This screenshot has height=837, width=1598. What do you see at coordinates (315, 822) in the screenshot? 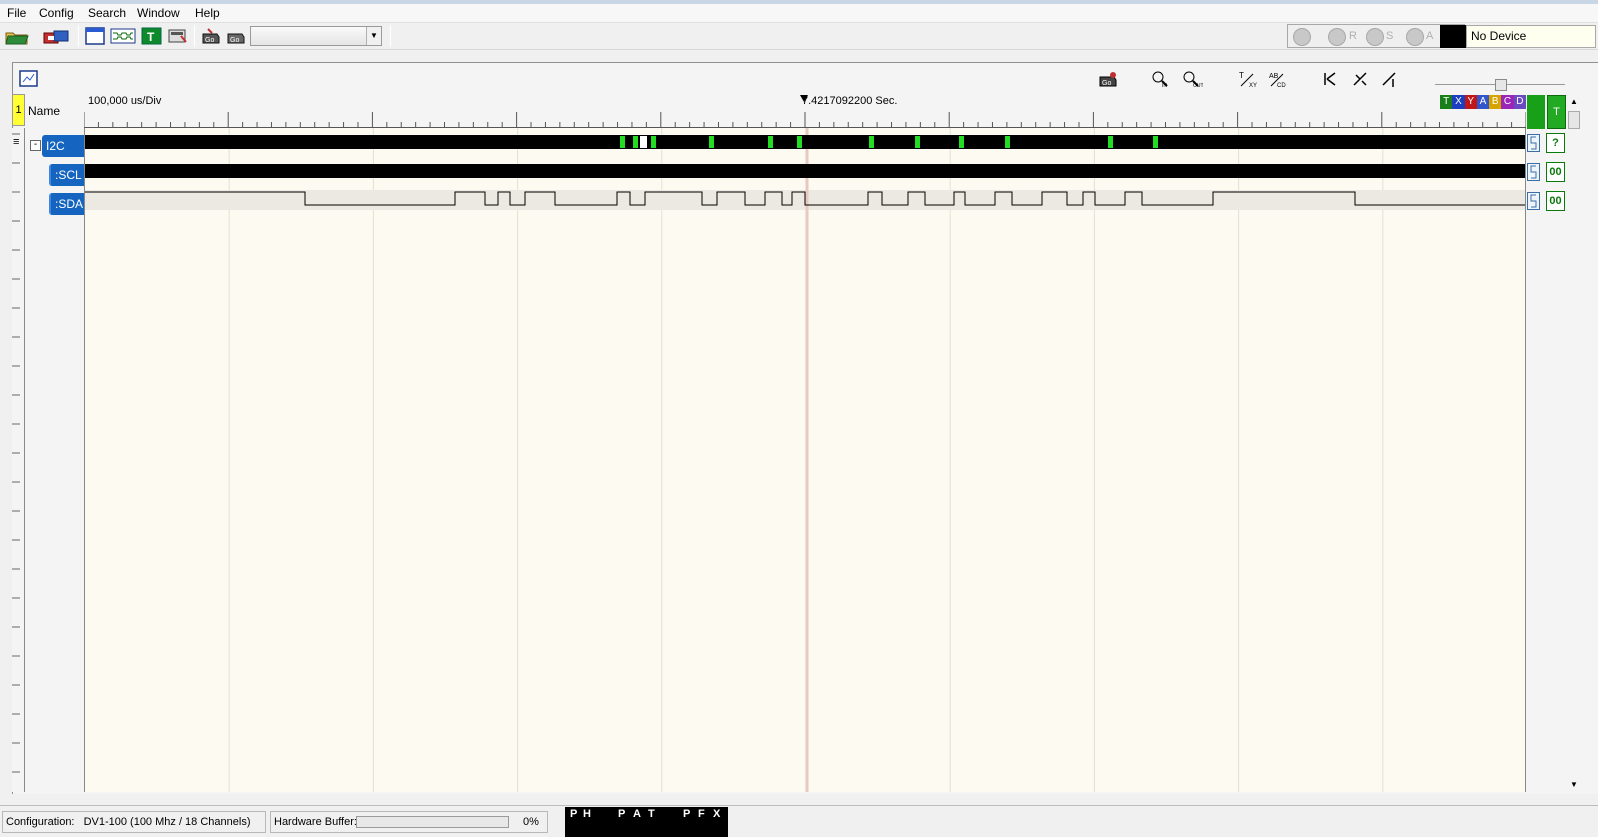
I see `hardware-buffer-label: Hardware Buffer:` at bounding box center [315, 822].